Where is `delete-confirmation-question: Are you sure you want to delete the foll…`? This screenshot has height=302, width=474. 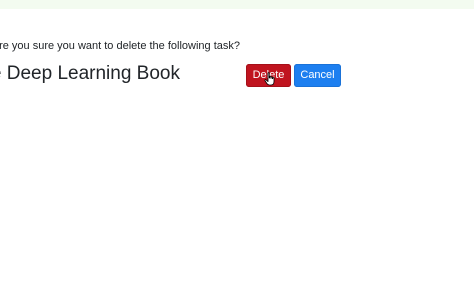
delete-confirmation-question: Are you sure you want to delete the foll… is located at coordinates (120, 46).